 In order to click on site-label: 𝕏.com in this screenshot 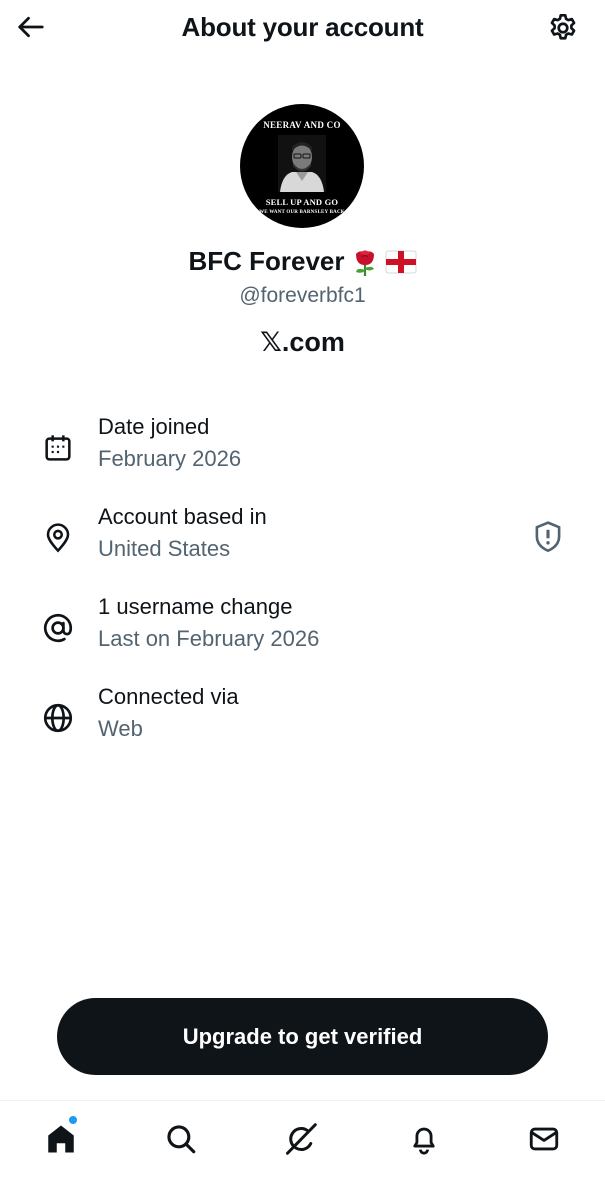, I will do `click(302, 342)`.